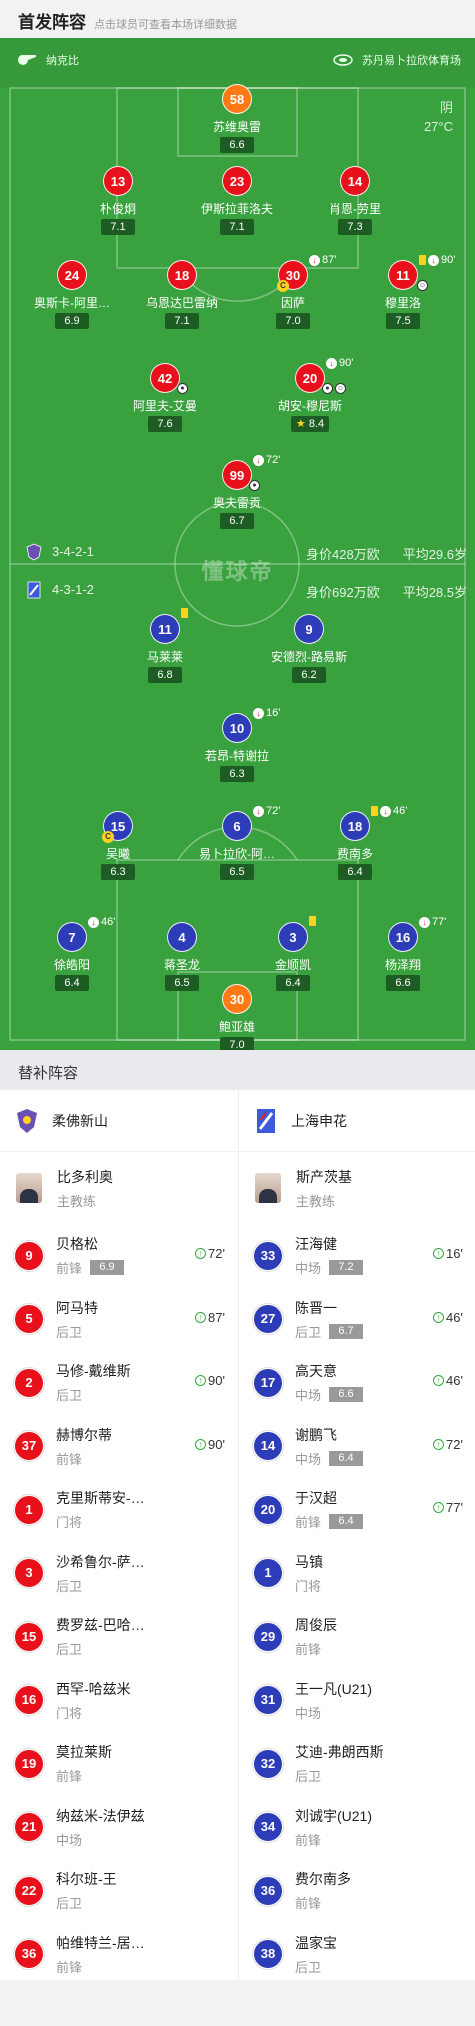  What do you see at coordinates (72, 294) in the screenshot?
I see `home-player: 24 奥斯卡-阿里… 6.9` at bounding box center [72, 294].